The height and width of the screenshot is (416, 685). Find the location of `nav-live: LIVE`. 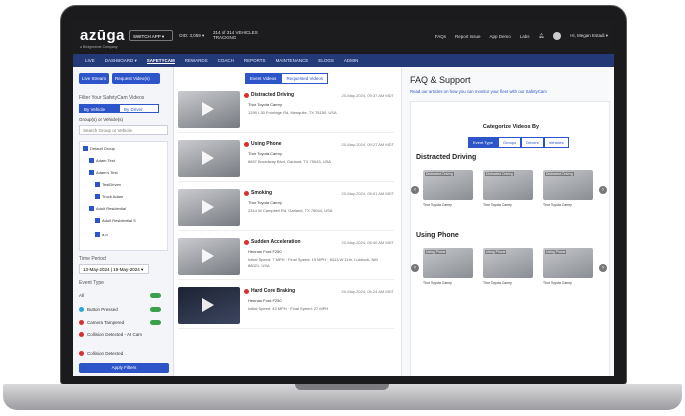

nav-live: LIVE is located at coordinates (90, 60).